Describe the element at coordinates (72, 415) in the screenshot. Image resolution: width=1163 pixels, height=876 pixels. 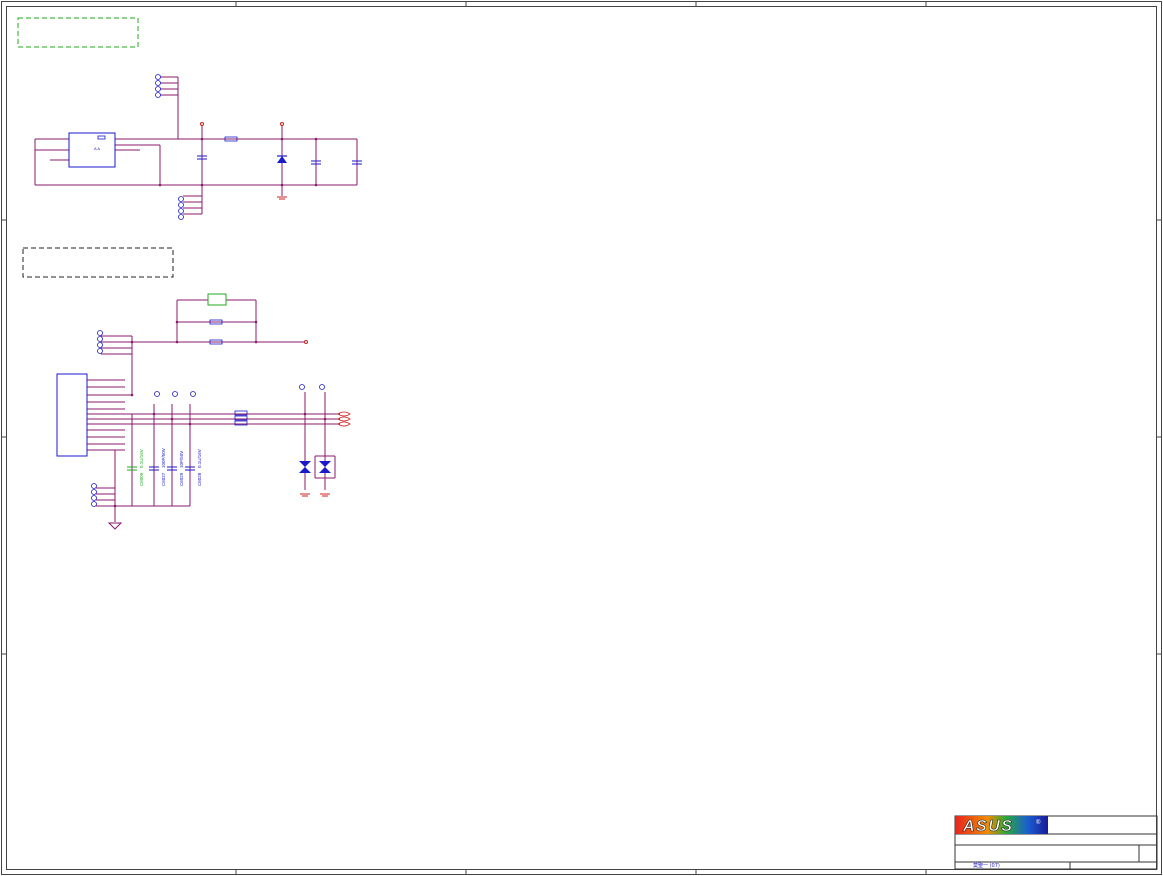
I see `usb-connector` at that location.